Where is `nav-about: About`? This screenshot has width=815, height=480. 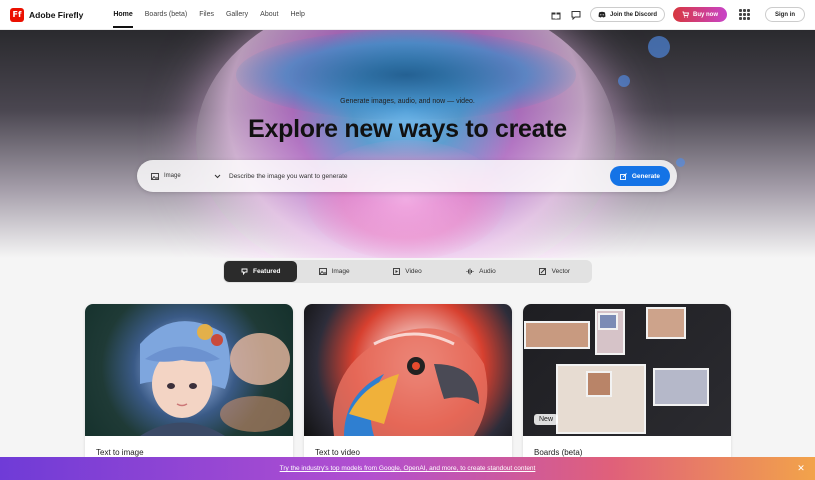 nav-about: About is located at coordinates (269, 15).